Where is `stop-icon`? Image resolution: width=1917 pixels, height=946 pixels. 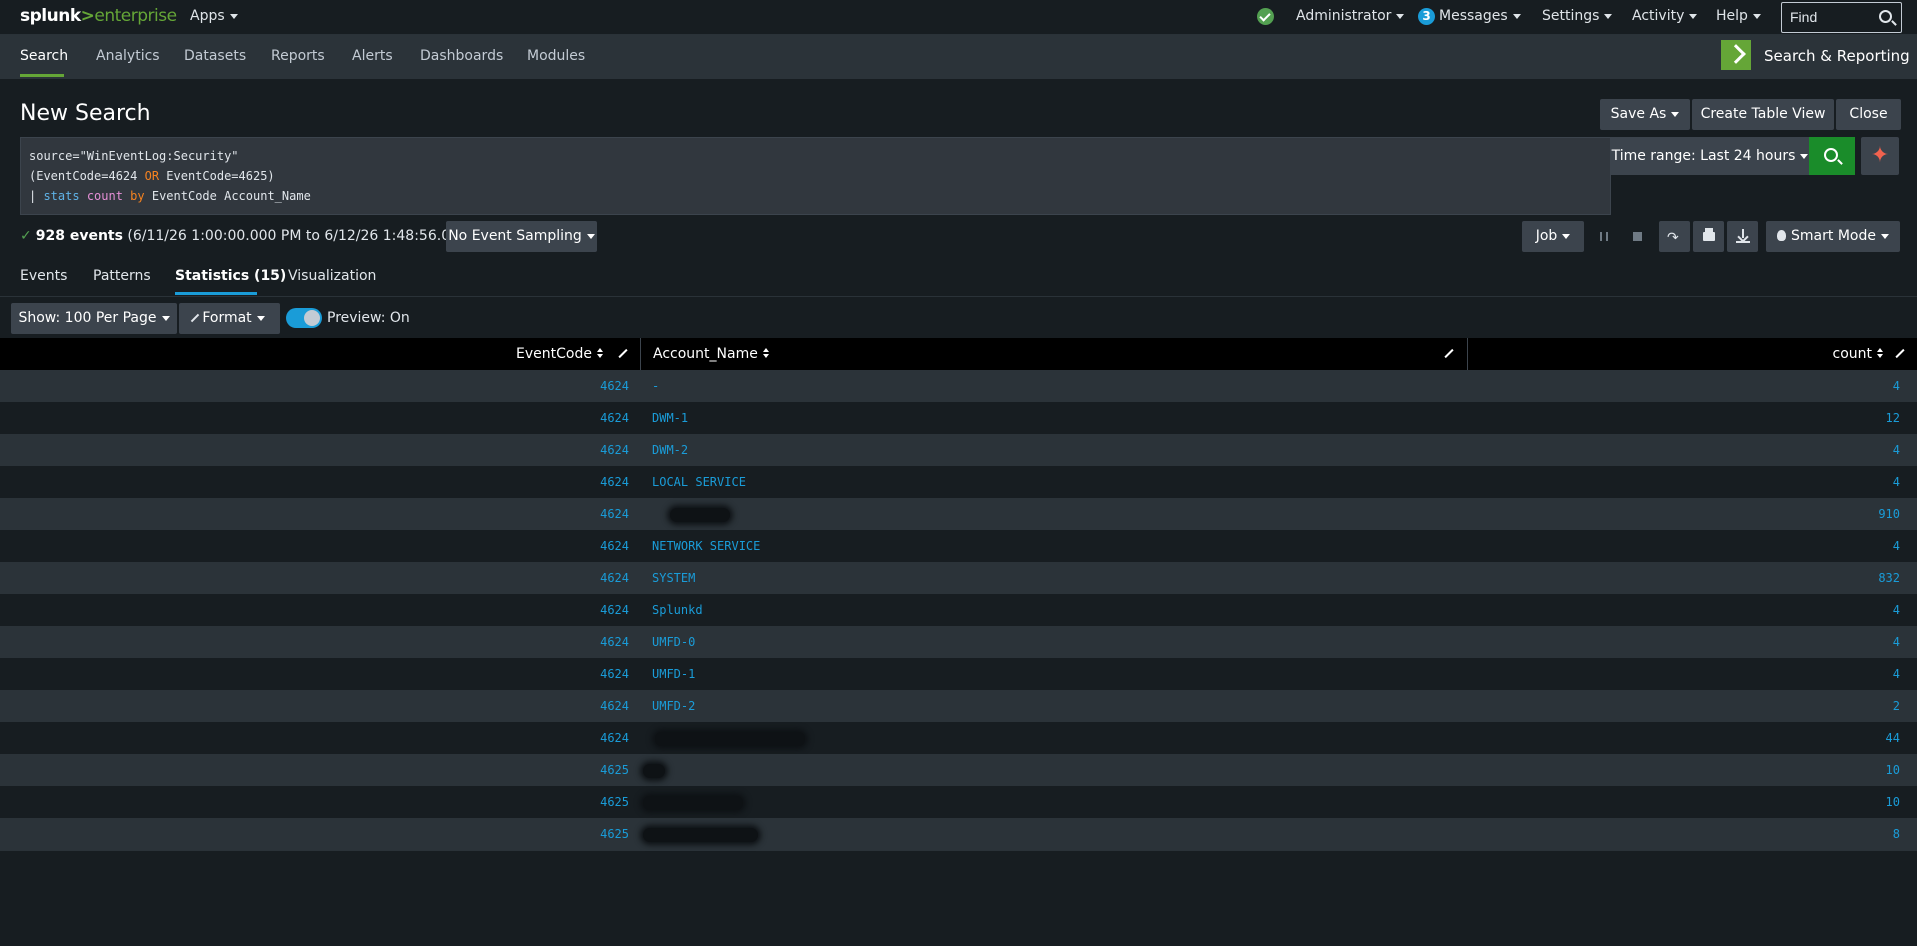 stop-icon is located at coordinates (1637, 236).